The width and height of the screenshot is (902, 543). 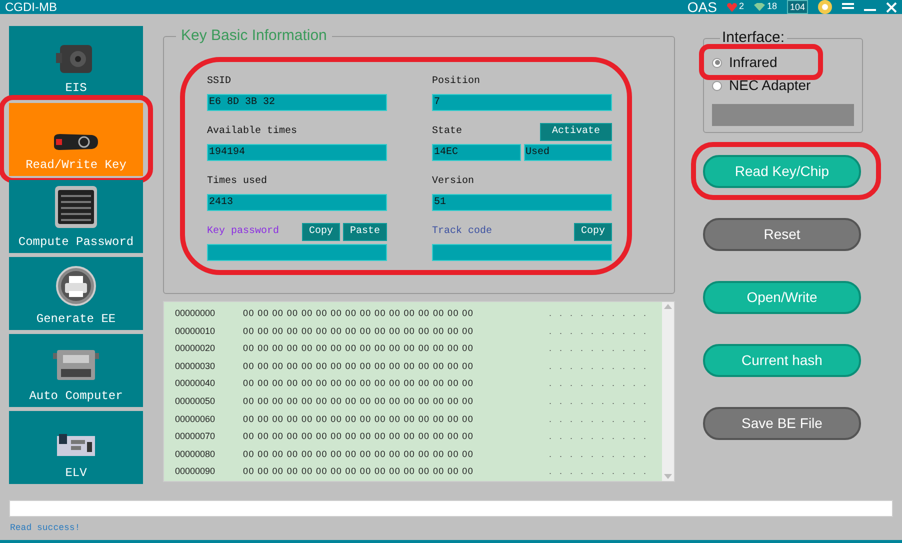 I want to click on binary-screen-icon, so click(x=76, y=207).